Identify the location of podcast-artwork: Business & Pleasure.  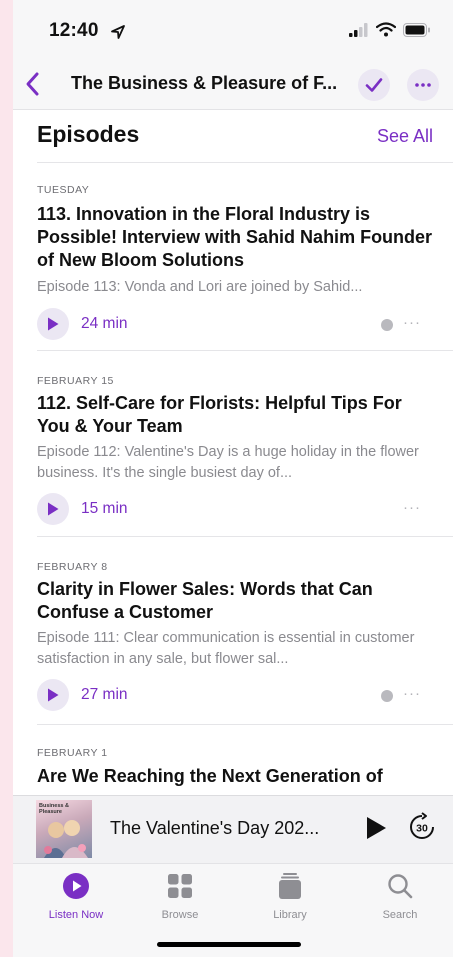
(64, 829).